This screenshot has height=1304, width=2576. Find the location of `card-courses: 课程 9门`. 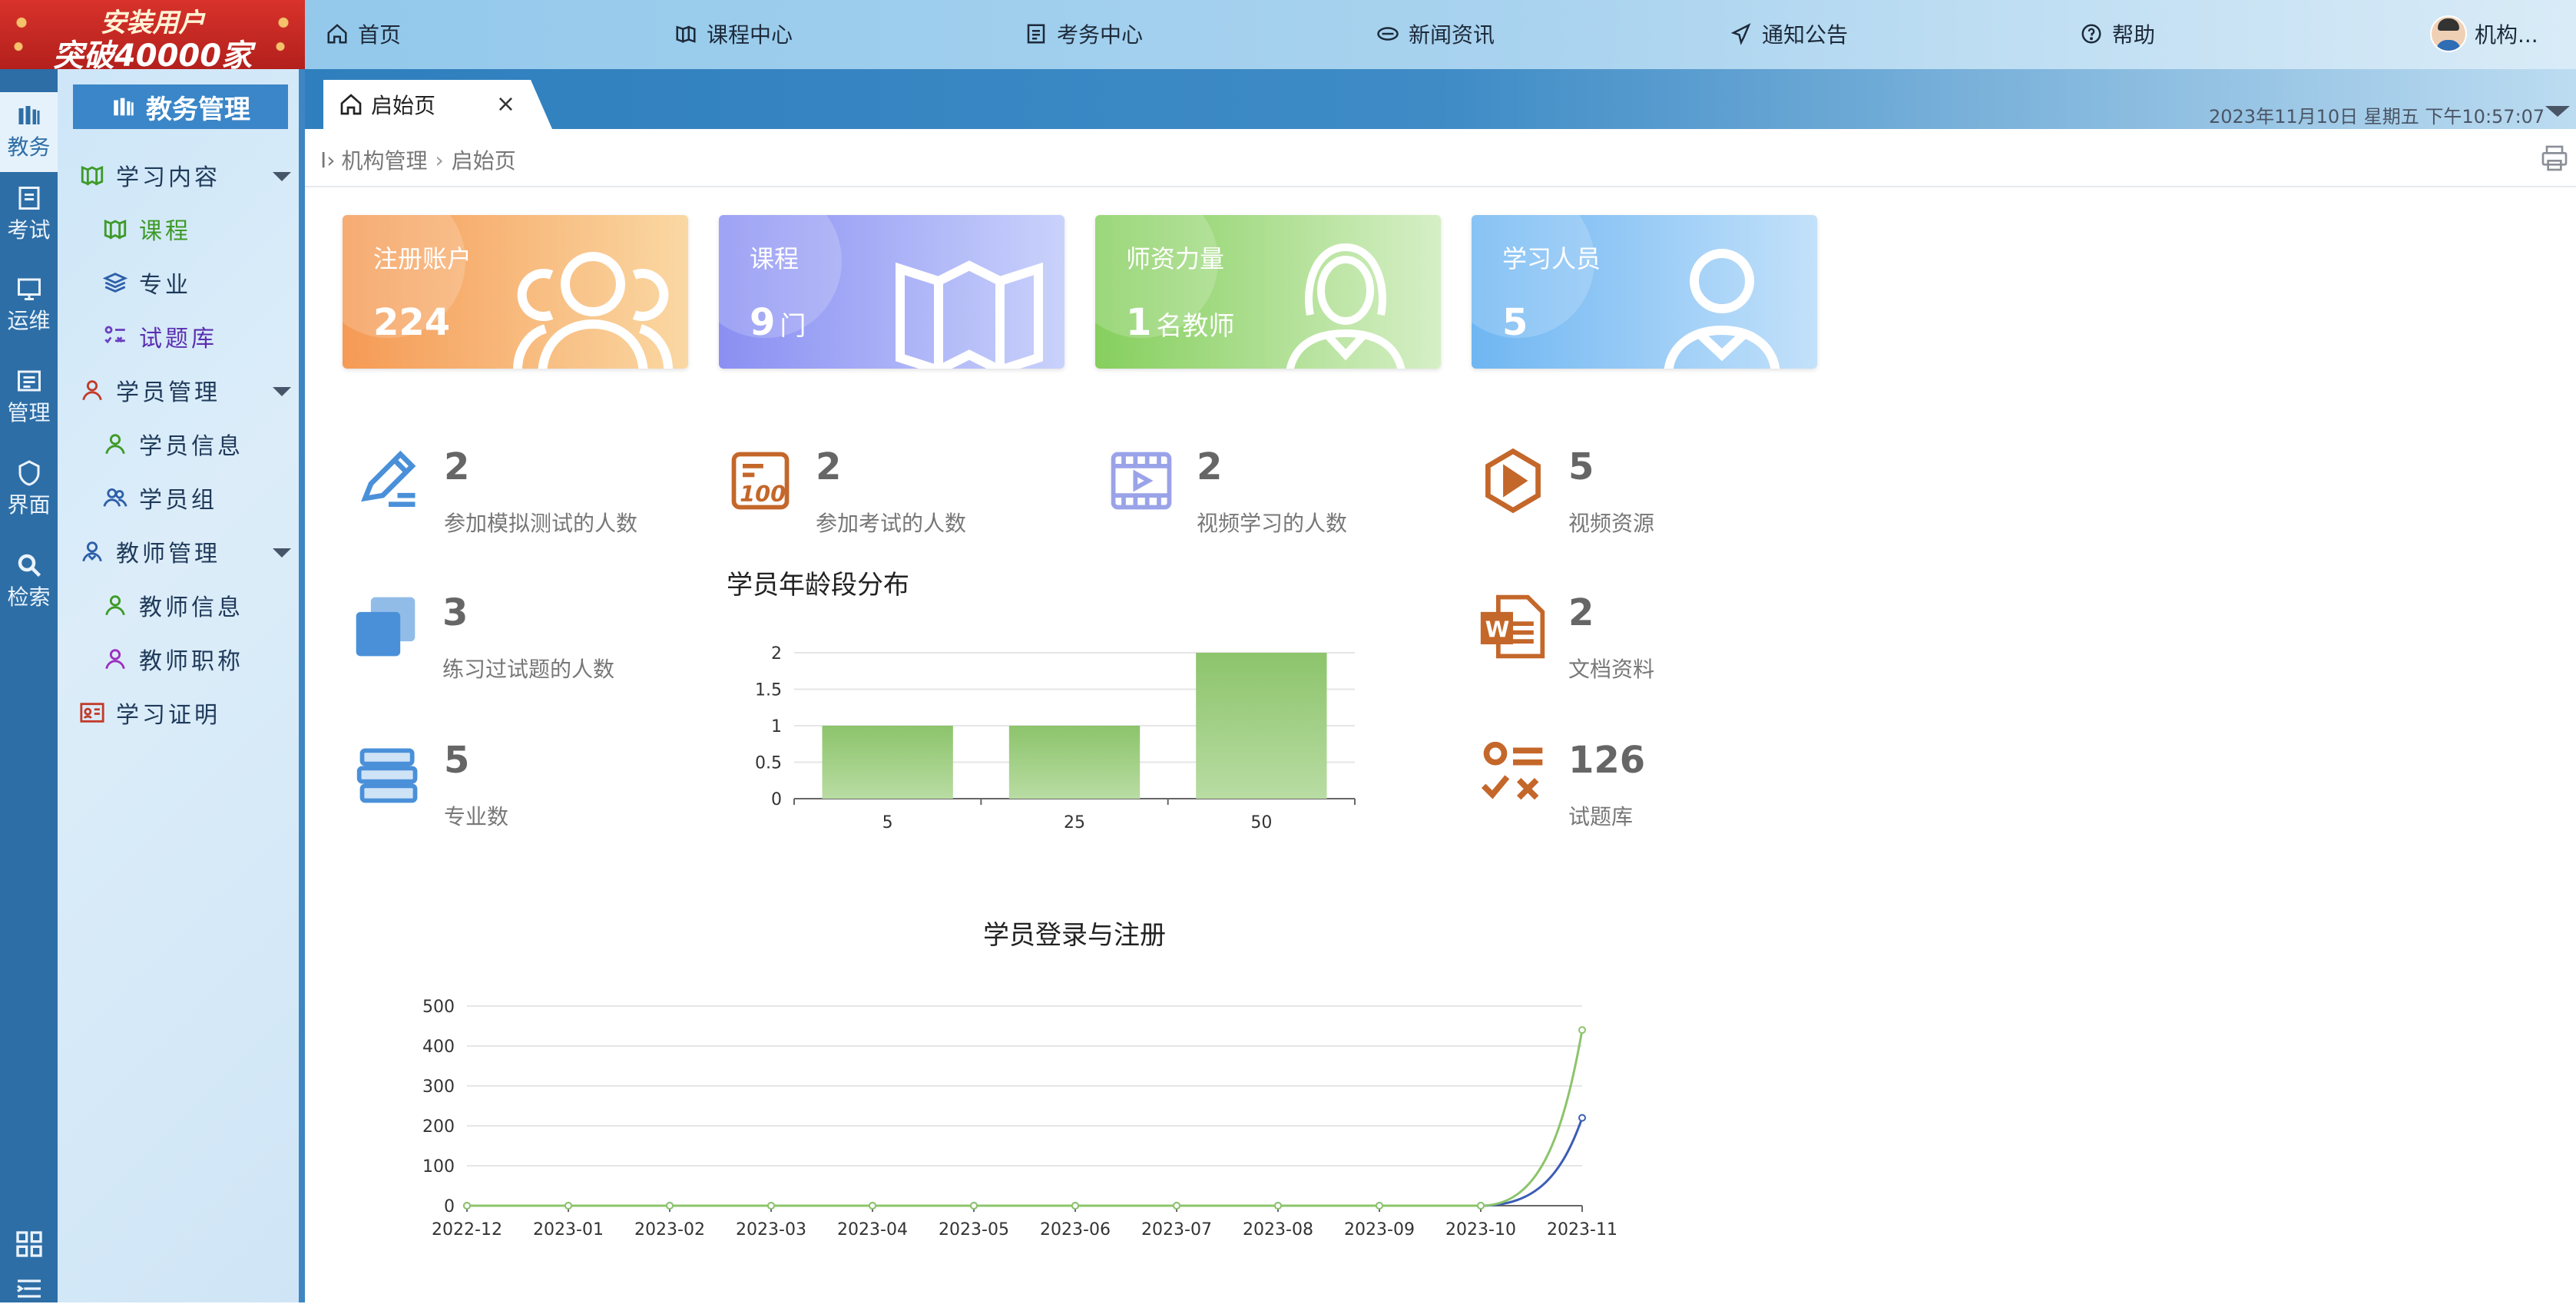

card-courses: 课程 9门 is located at coordinates (892, 292).